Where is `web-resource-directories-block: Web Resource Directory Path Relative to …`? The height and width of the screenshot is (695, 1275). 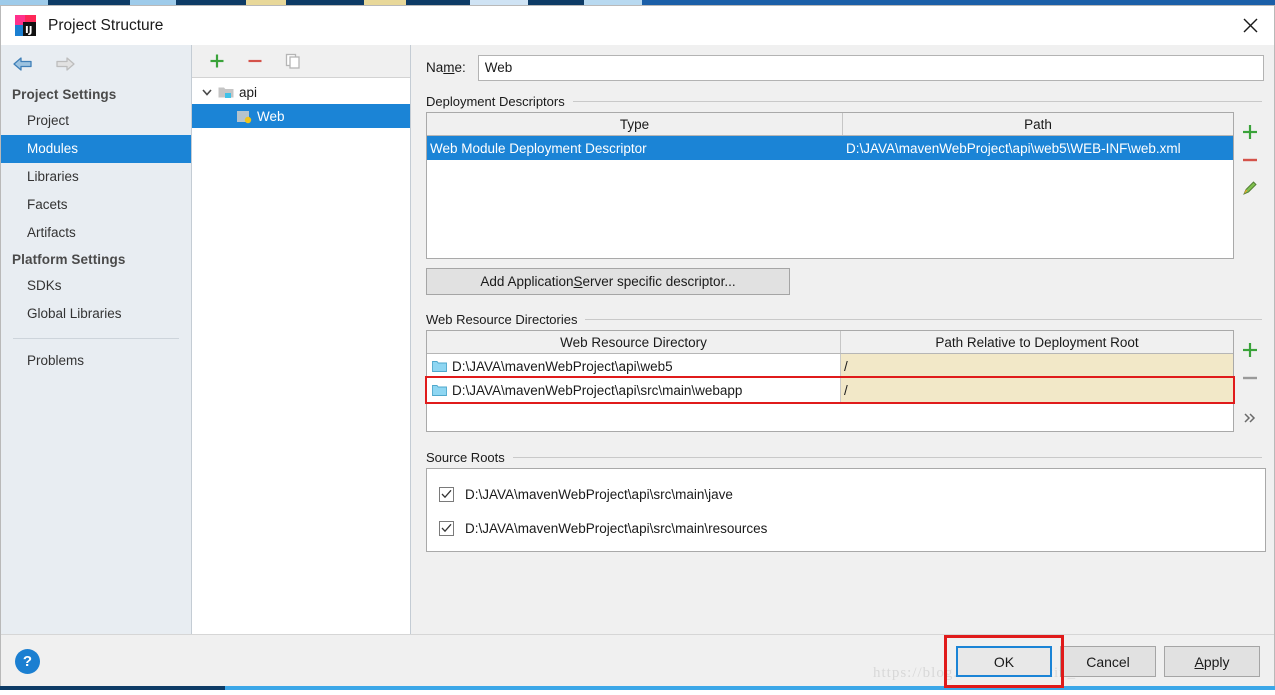 web-resource-directories-block: Web Resource Directory Path Relative to … is located at coordinates (842, 381).